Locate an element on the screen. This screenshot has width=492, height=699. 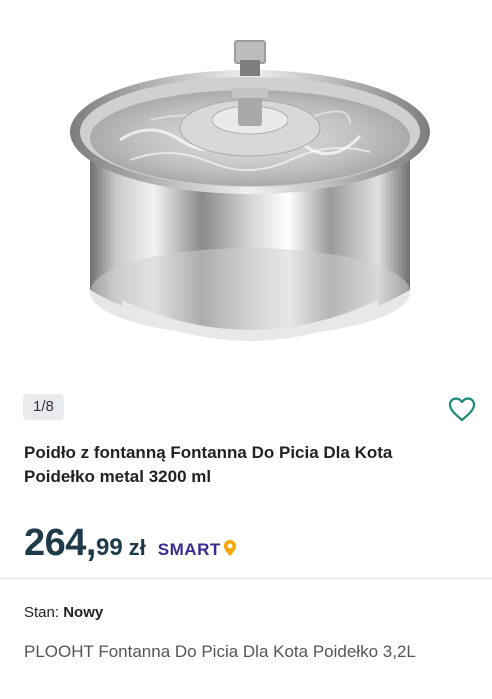
smart-badge: SMART is located at coordinates (197, 550).